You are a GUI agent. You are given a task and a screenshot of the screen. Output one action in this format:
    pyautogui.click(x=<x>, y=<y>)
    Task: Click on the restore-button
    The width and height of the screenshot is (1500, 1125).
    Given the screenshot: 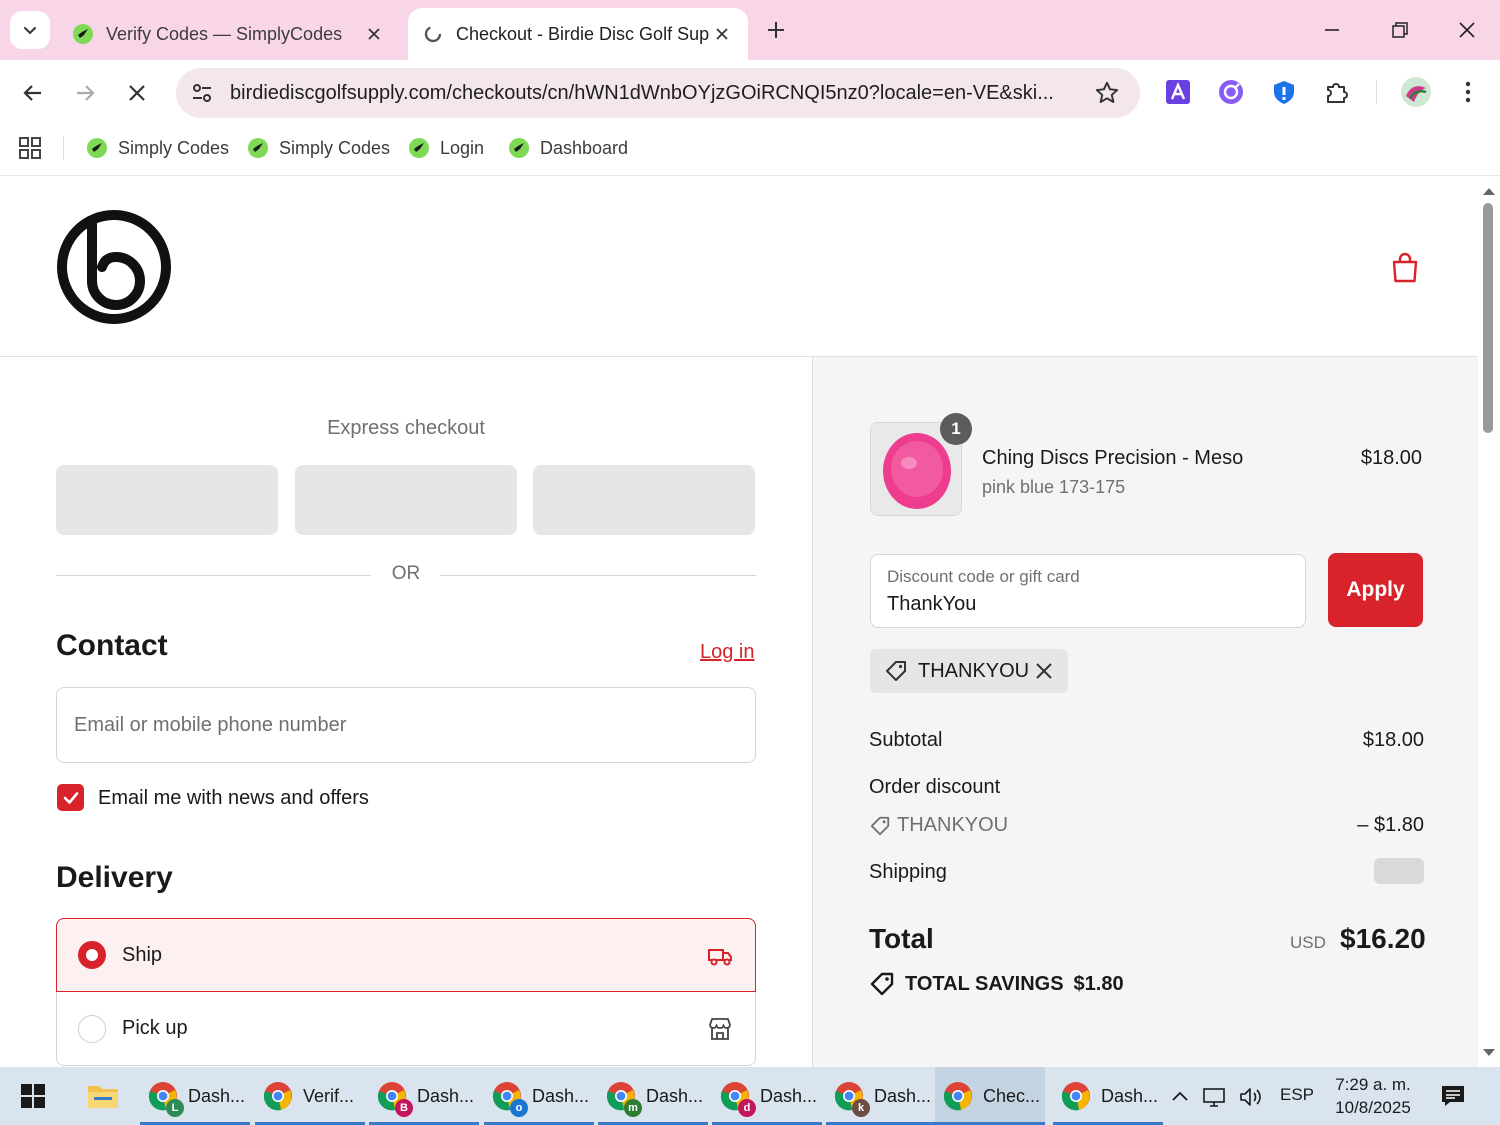 What is the action you would take?
    pyautogui.click(x=1400, y=30)
    